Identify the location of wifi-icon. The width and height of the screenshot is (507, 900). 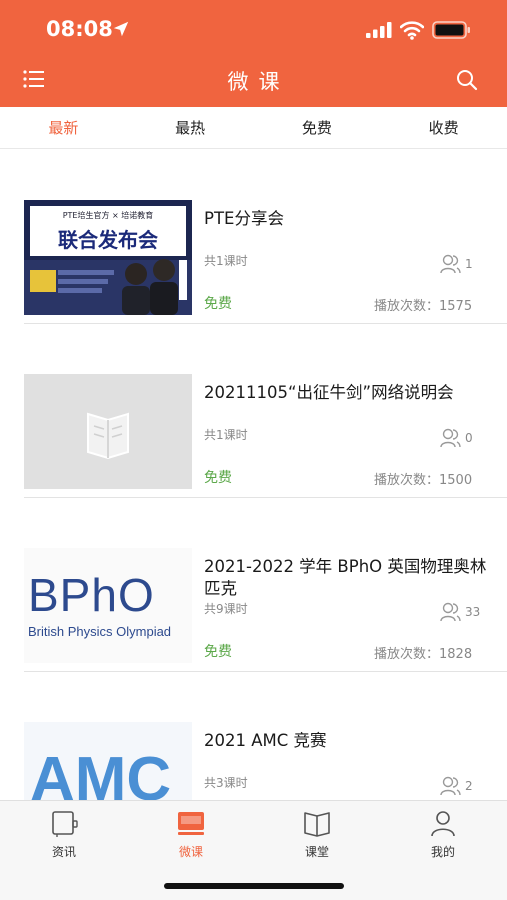
(412, 30).